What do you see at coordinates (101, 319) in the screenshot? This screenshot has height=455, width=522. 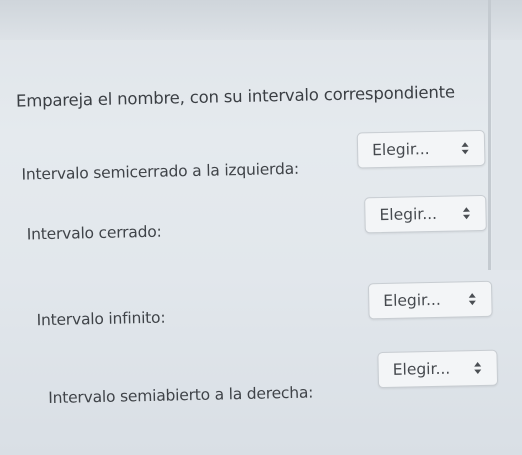 I see `row-label-infinito: Intervalo infinito:` at bounding box center [101, 319].